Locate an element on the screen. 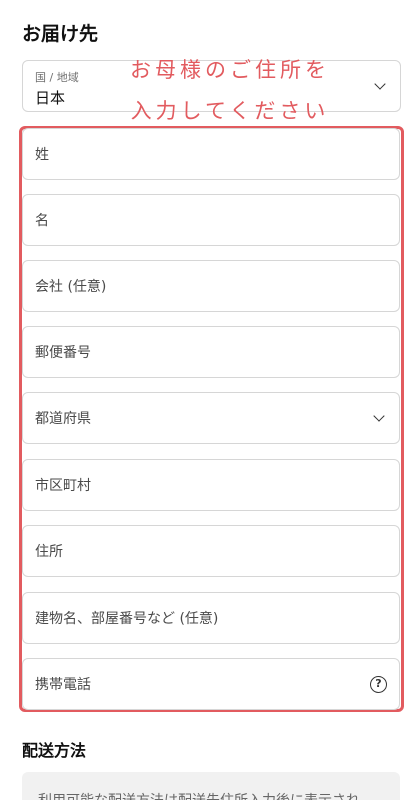 The image size is (420, 800). help-icon: ? is located at coordinates (378, 684).